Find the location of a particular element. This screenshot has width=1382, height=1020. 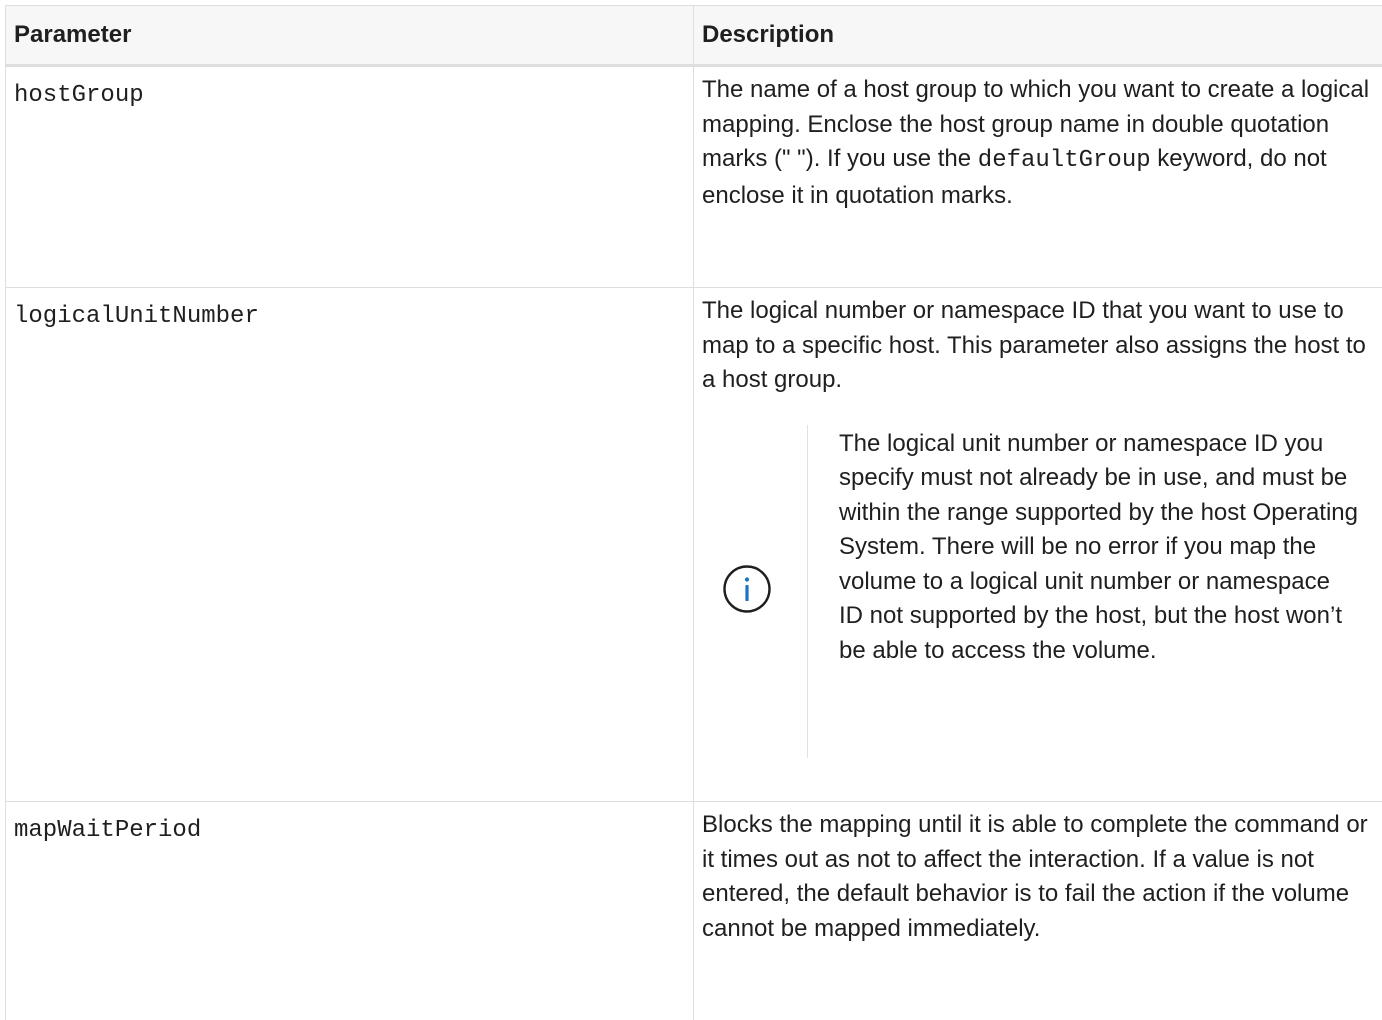

note-divider is located at coordinates (807, 591).